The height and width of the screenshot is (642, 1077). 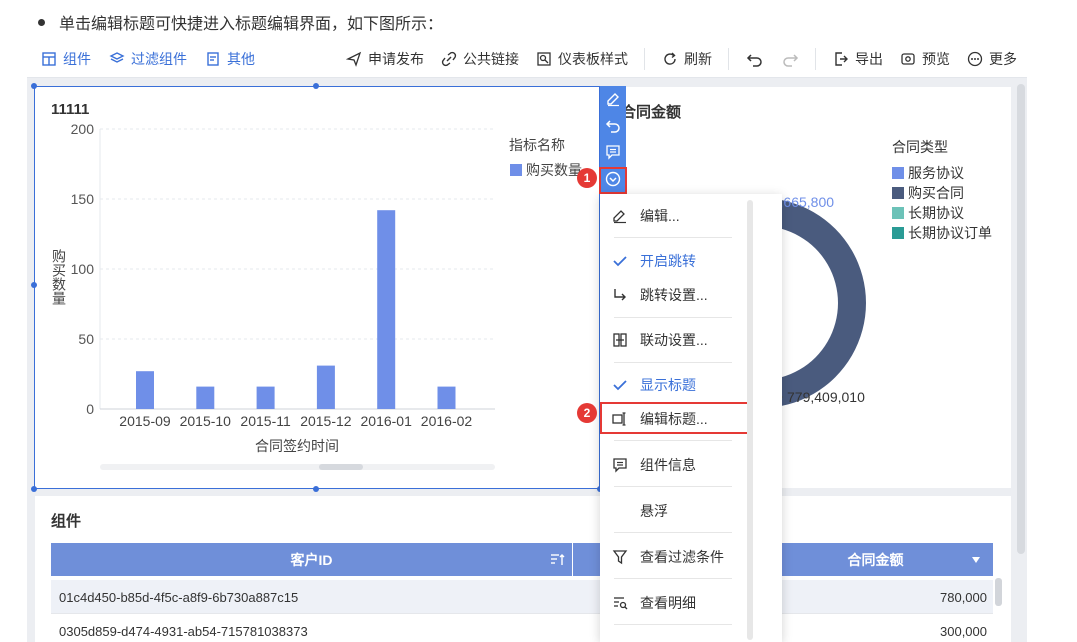 I want to click on toolbar-public-link-label: 公共链接, so click(x=491, y=59).